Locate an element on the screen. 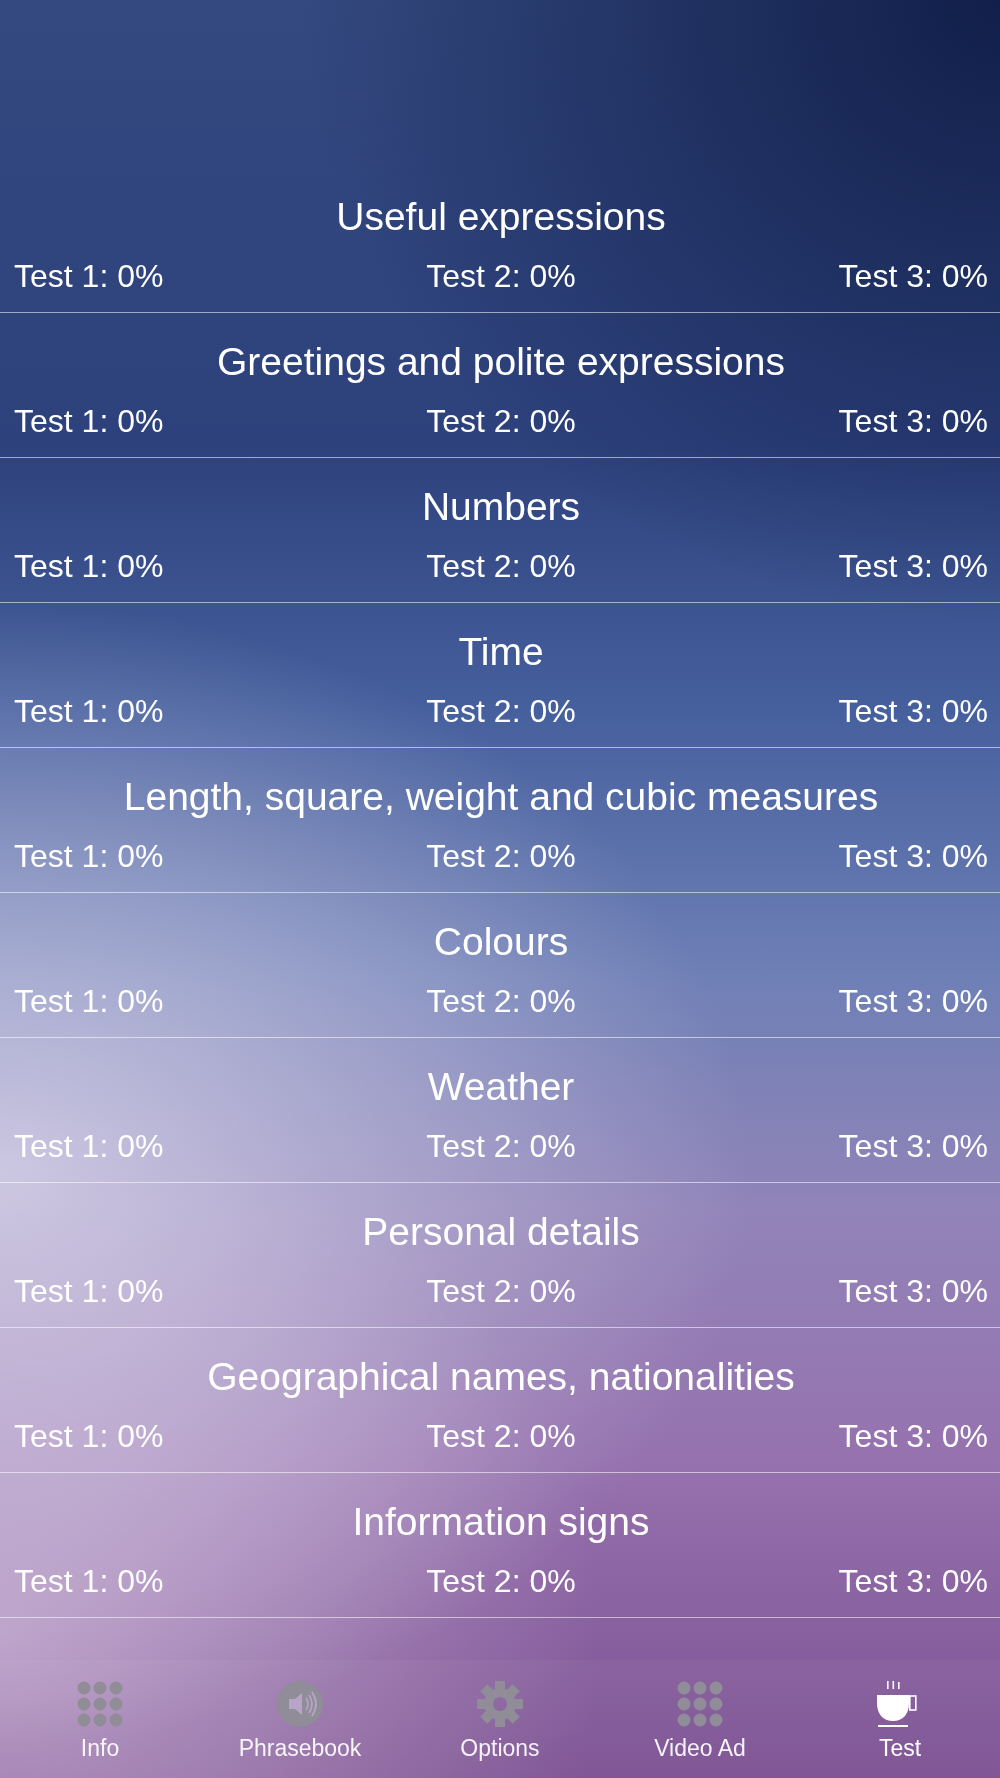 This screenshot has height=1778, width=1000. category-title: Geographical names, nationalities is located at coordinates (501, 1377).